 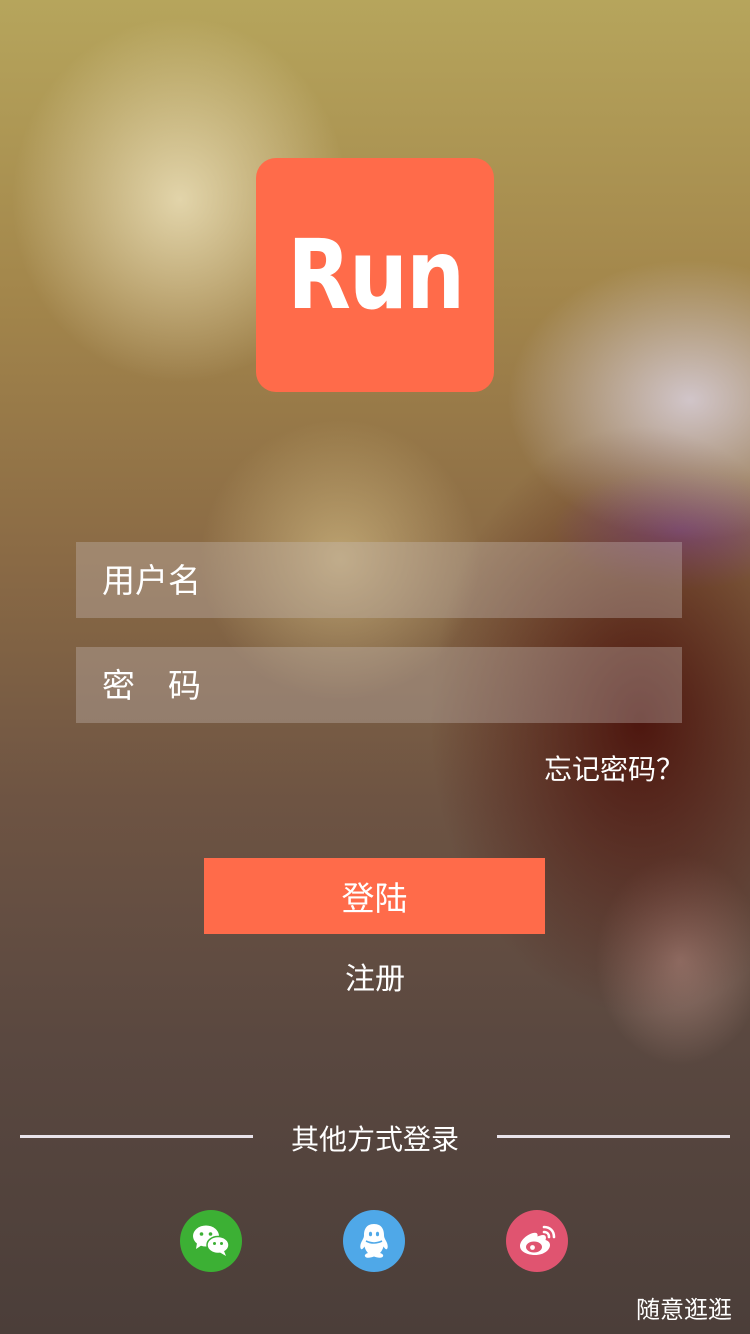 I want to click on username-input, so click(x=379, y=580).